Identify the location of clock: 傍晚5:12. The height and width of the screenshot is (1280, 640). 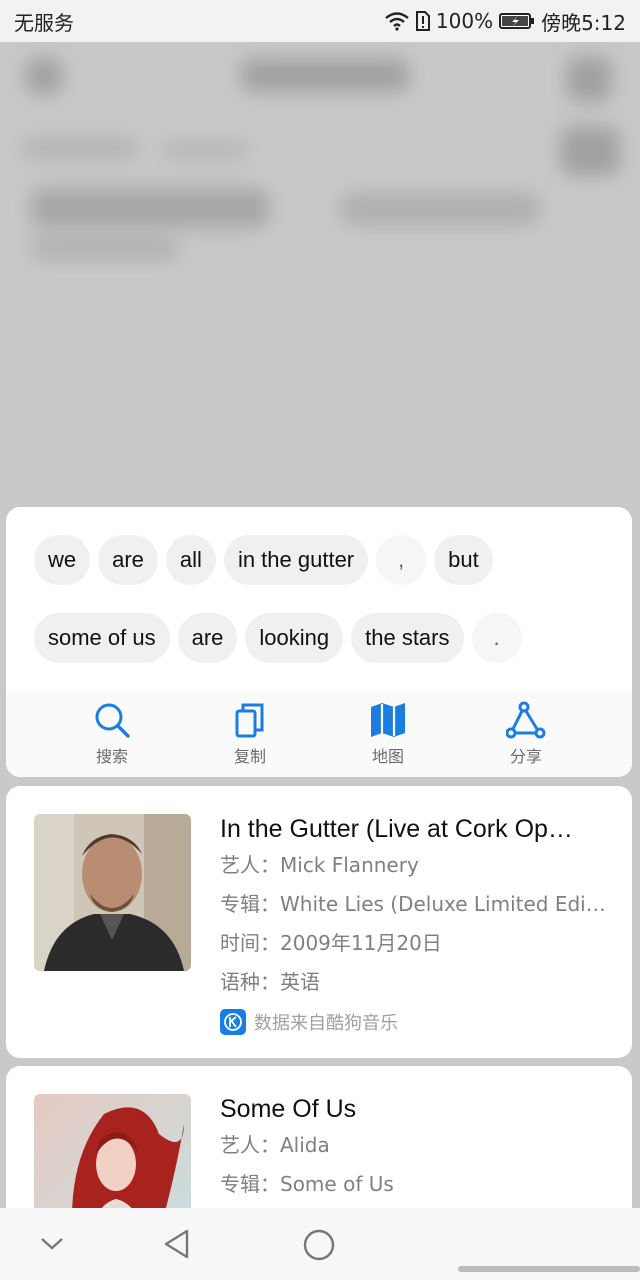
(583, 22).